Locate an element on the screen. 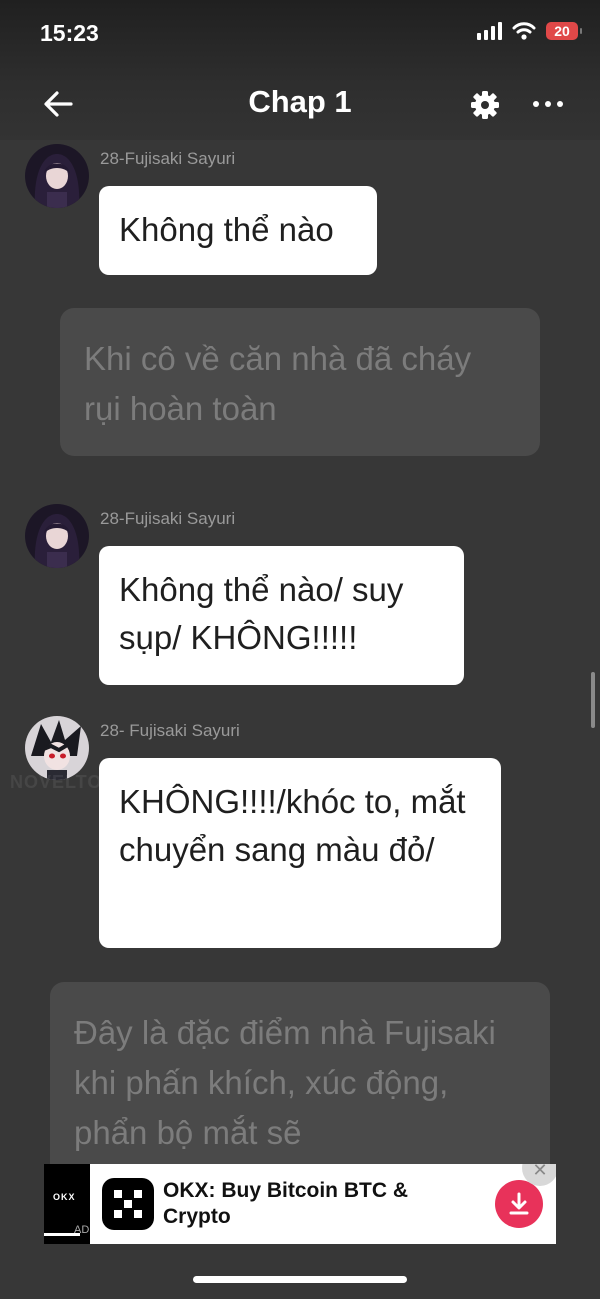 Image resolution: width=600 pixels, height=1299 pixels. status-icons: 20 is located at coordinates (529, 31).